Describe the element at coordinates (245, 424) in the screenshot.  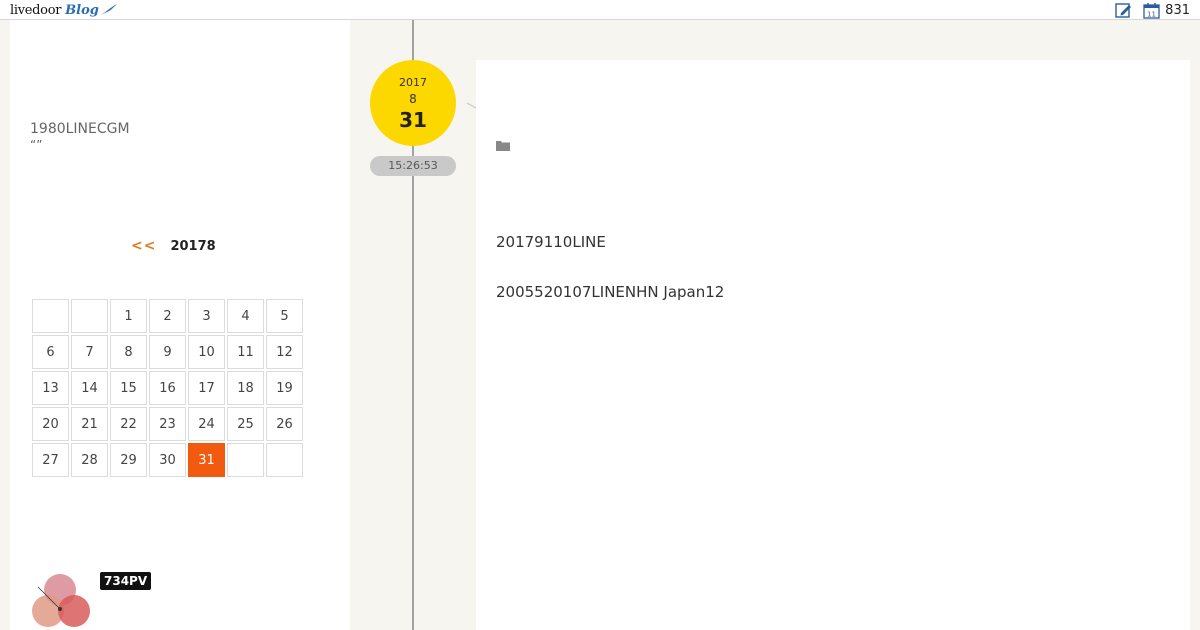
I see `calendar-day-25: 25` at that location.